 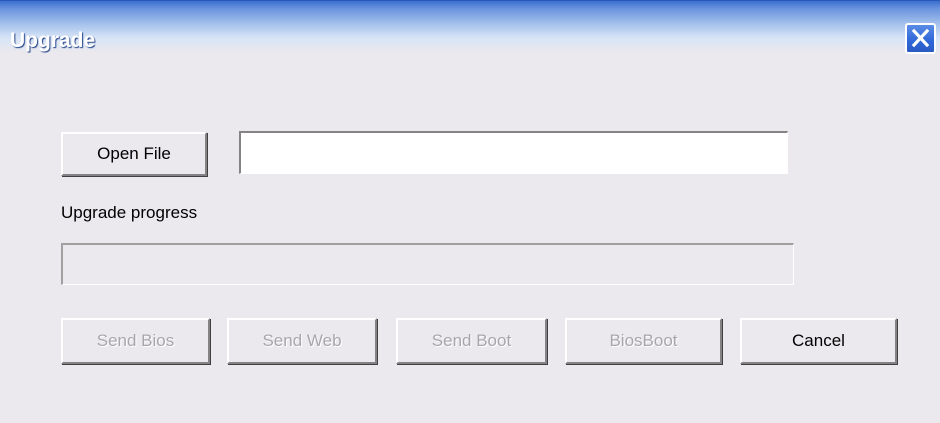 I want to click on window-title: Upgrade, so click(x=53, y=40).